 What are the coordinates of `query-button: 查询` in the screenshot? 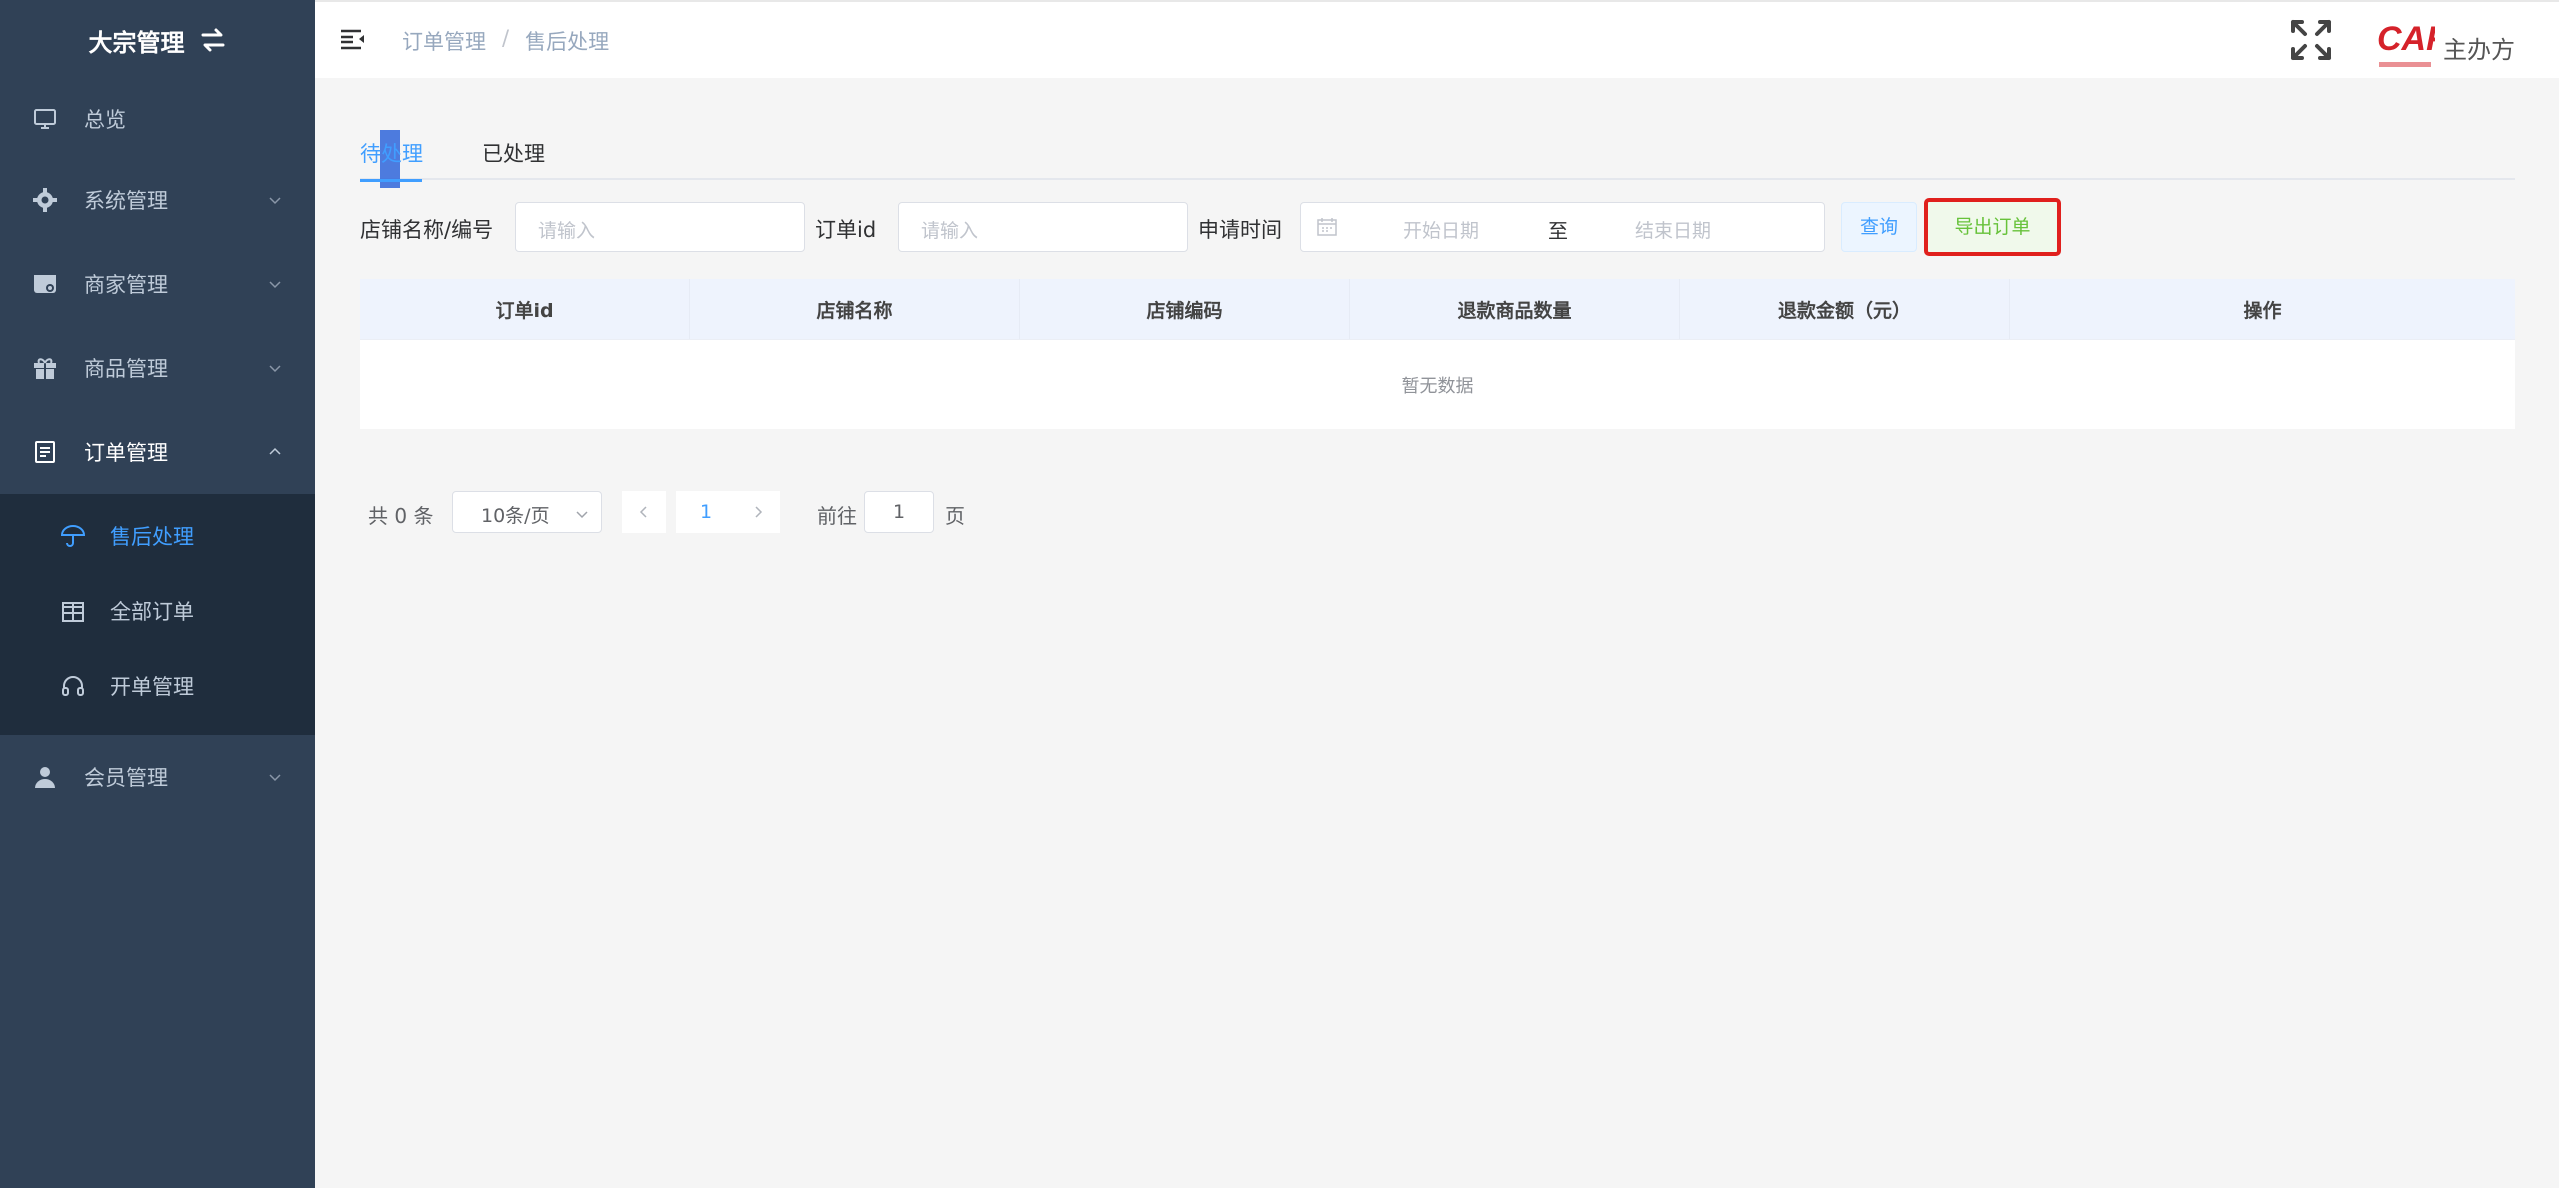 It's located at (1879, 227).